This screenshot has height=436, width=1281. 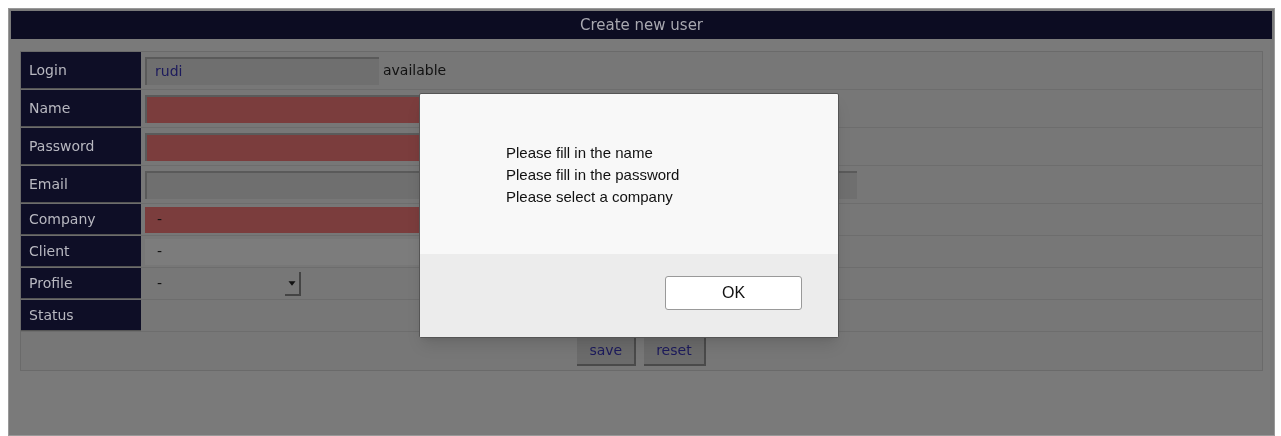 What do you see at coordinates (593, 175) in the screenshot?
I see `alert-message: Please fill in the name Please fill in the password Please select a company` at bounding box center [593, 175].